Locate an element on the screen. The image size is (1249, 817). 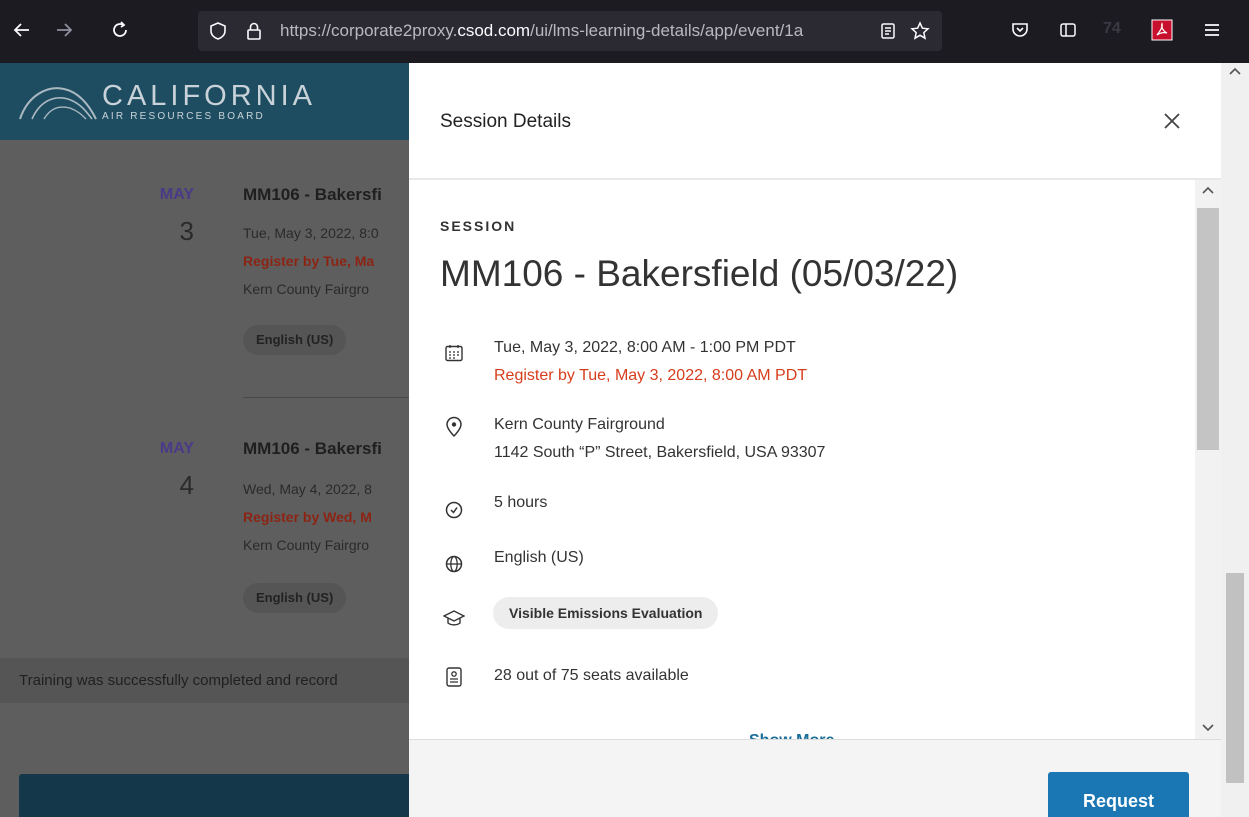
modal-scrollbar is located at coordinates (1208, 459).